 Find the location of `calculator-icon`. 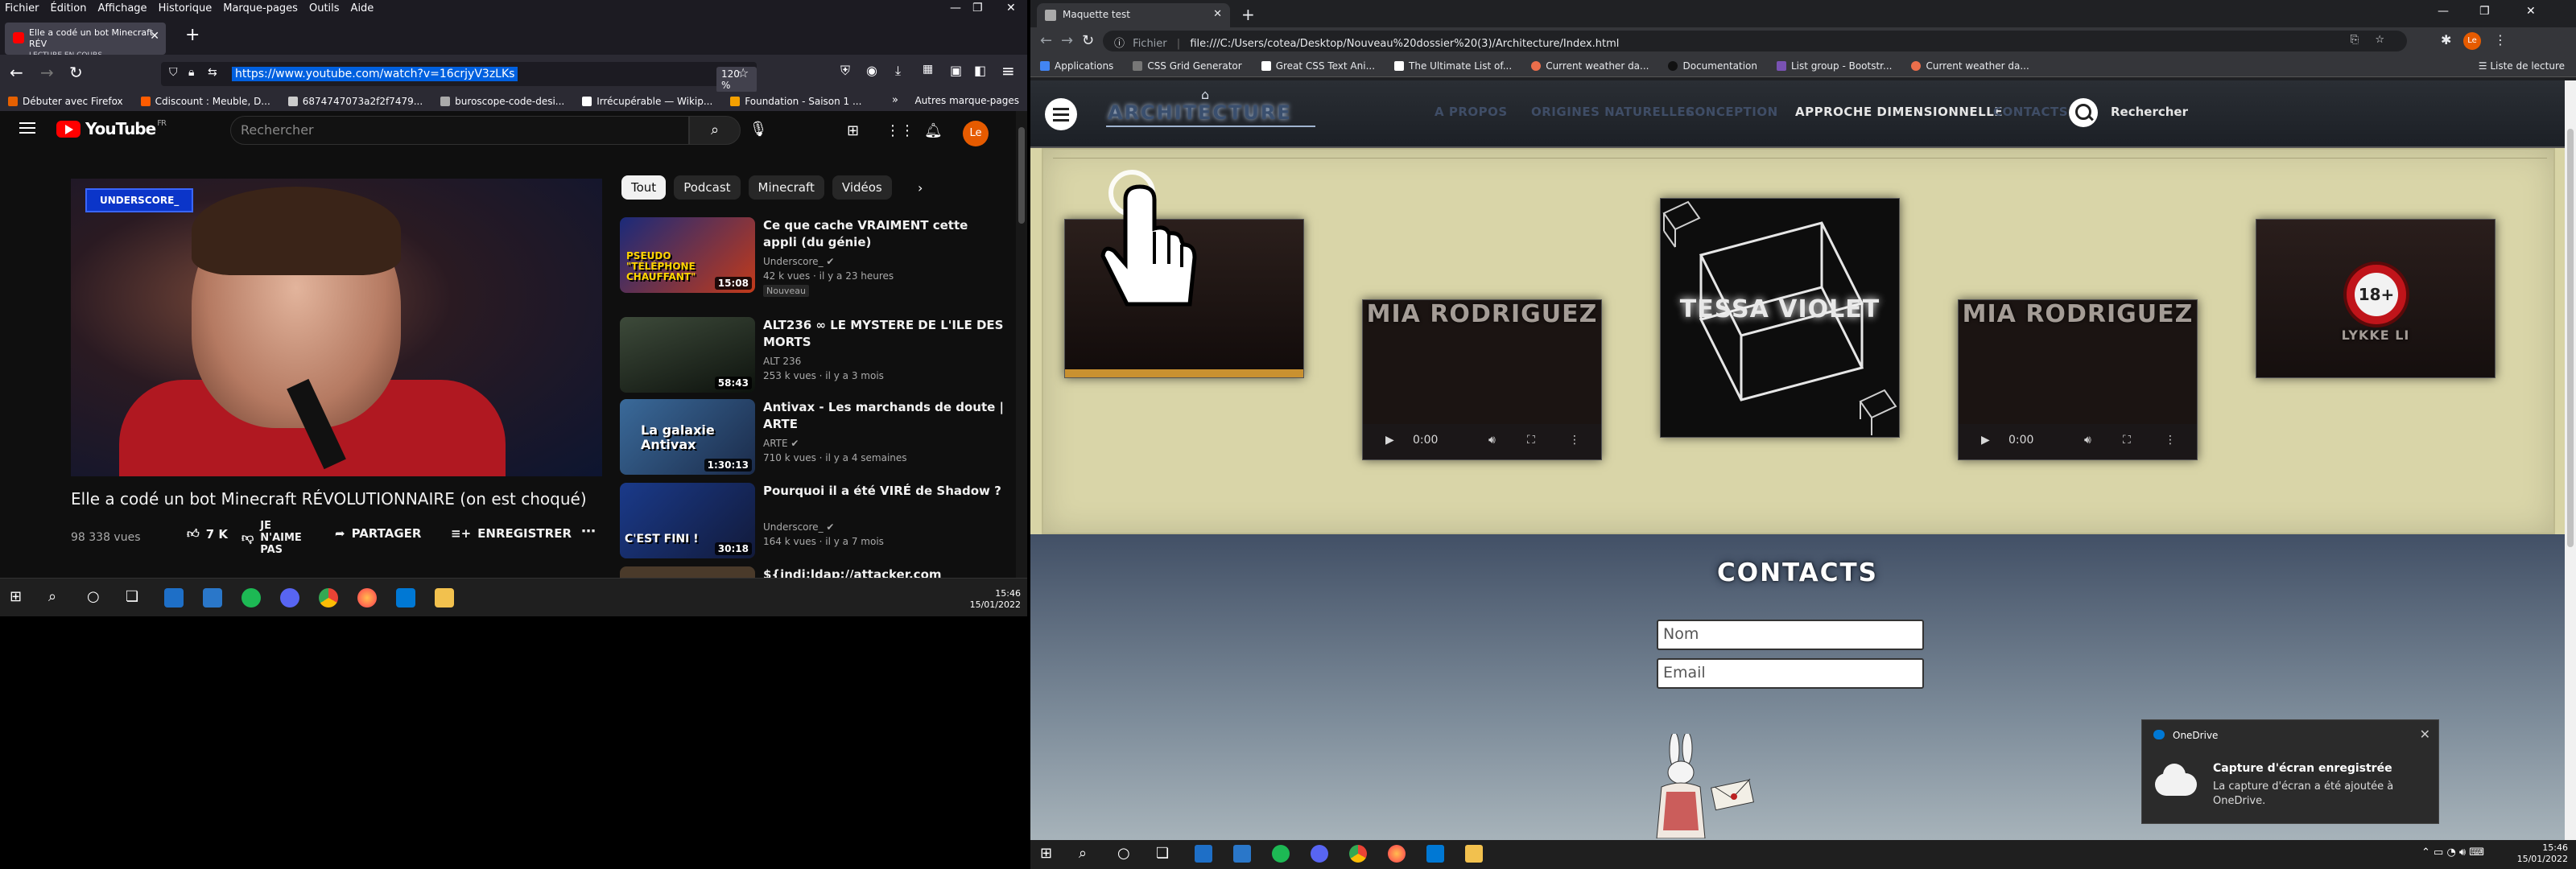

calculator-icon is located at coordinates (1203, 854).